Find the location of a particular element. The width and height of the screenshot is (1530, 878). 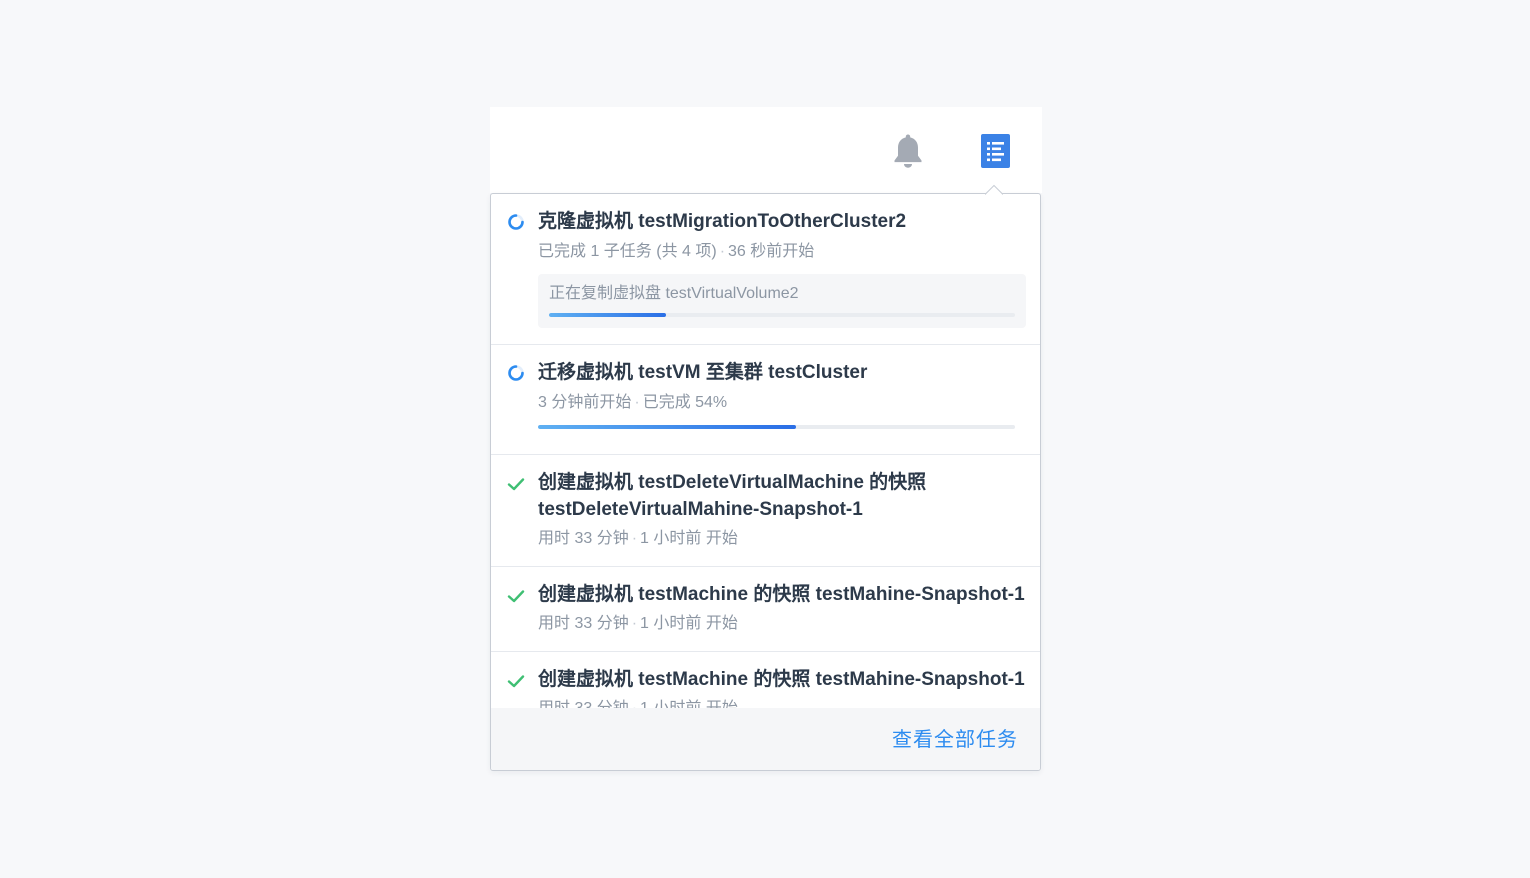

subtask-box: 正在复制虚拟盘 testVirtualVolume2 is located at coordinates (782, 301).